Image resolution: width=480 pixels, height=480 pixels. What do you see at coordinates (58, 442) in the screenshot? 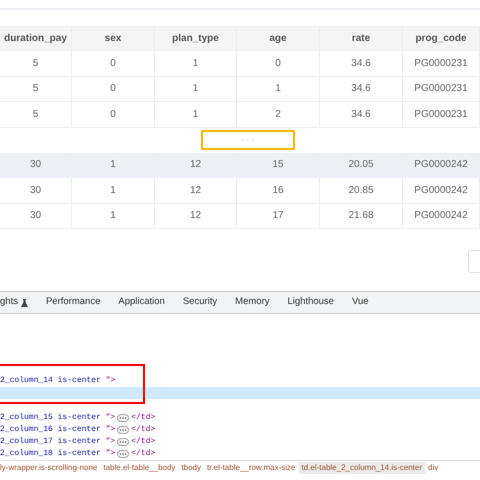
I see `code-line: 2_column_17 is-center ">` at bounding box center [58, 442].